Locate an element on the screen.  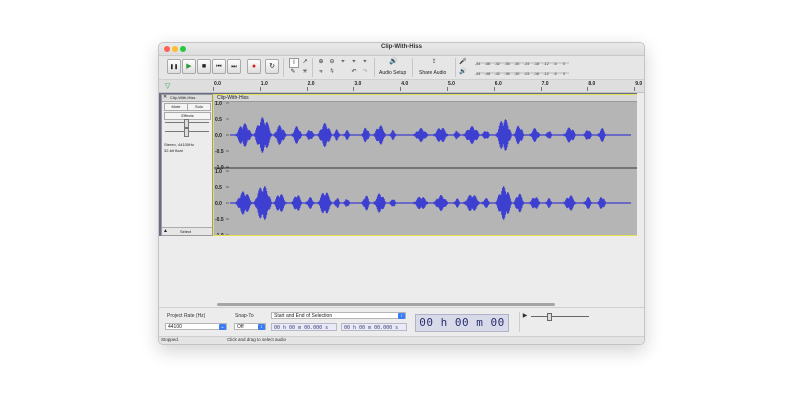
meter-tick-label: -6 is located at coordinates (554, 74).